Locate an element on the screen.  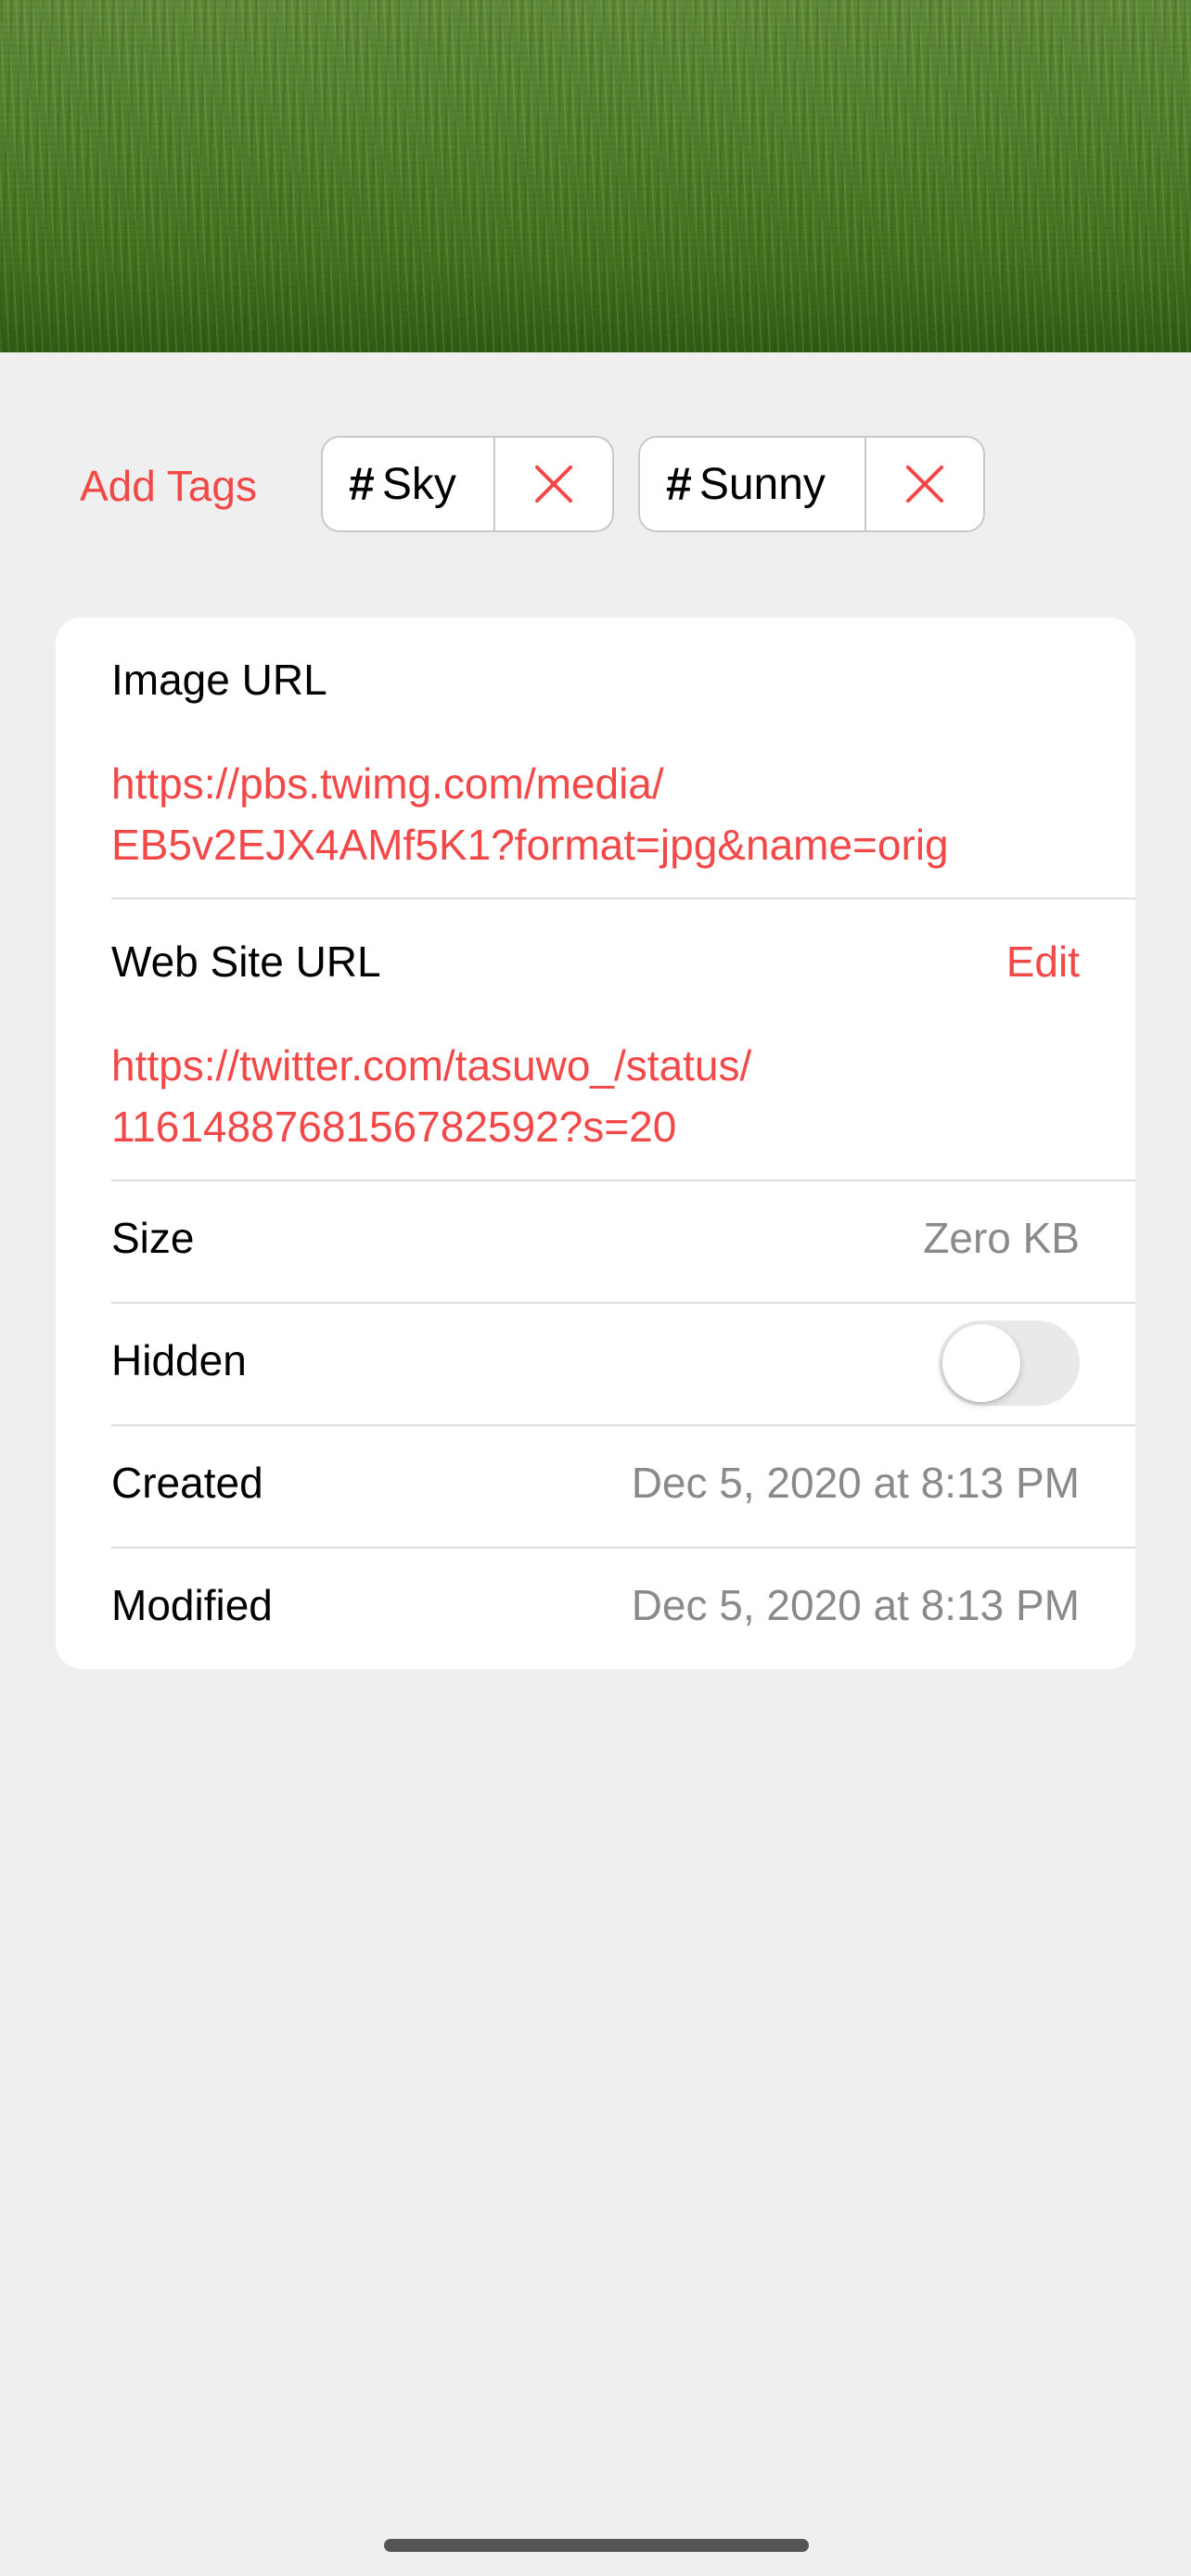
website-url-line-1: https://twitter.com/tasuwo_/status/ is located at coordinates (431, 1065).